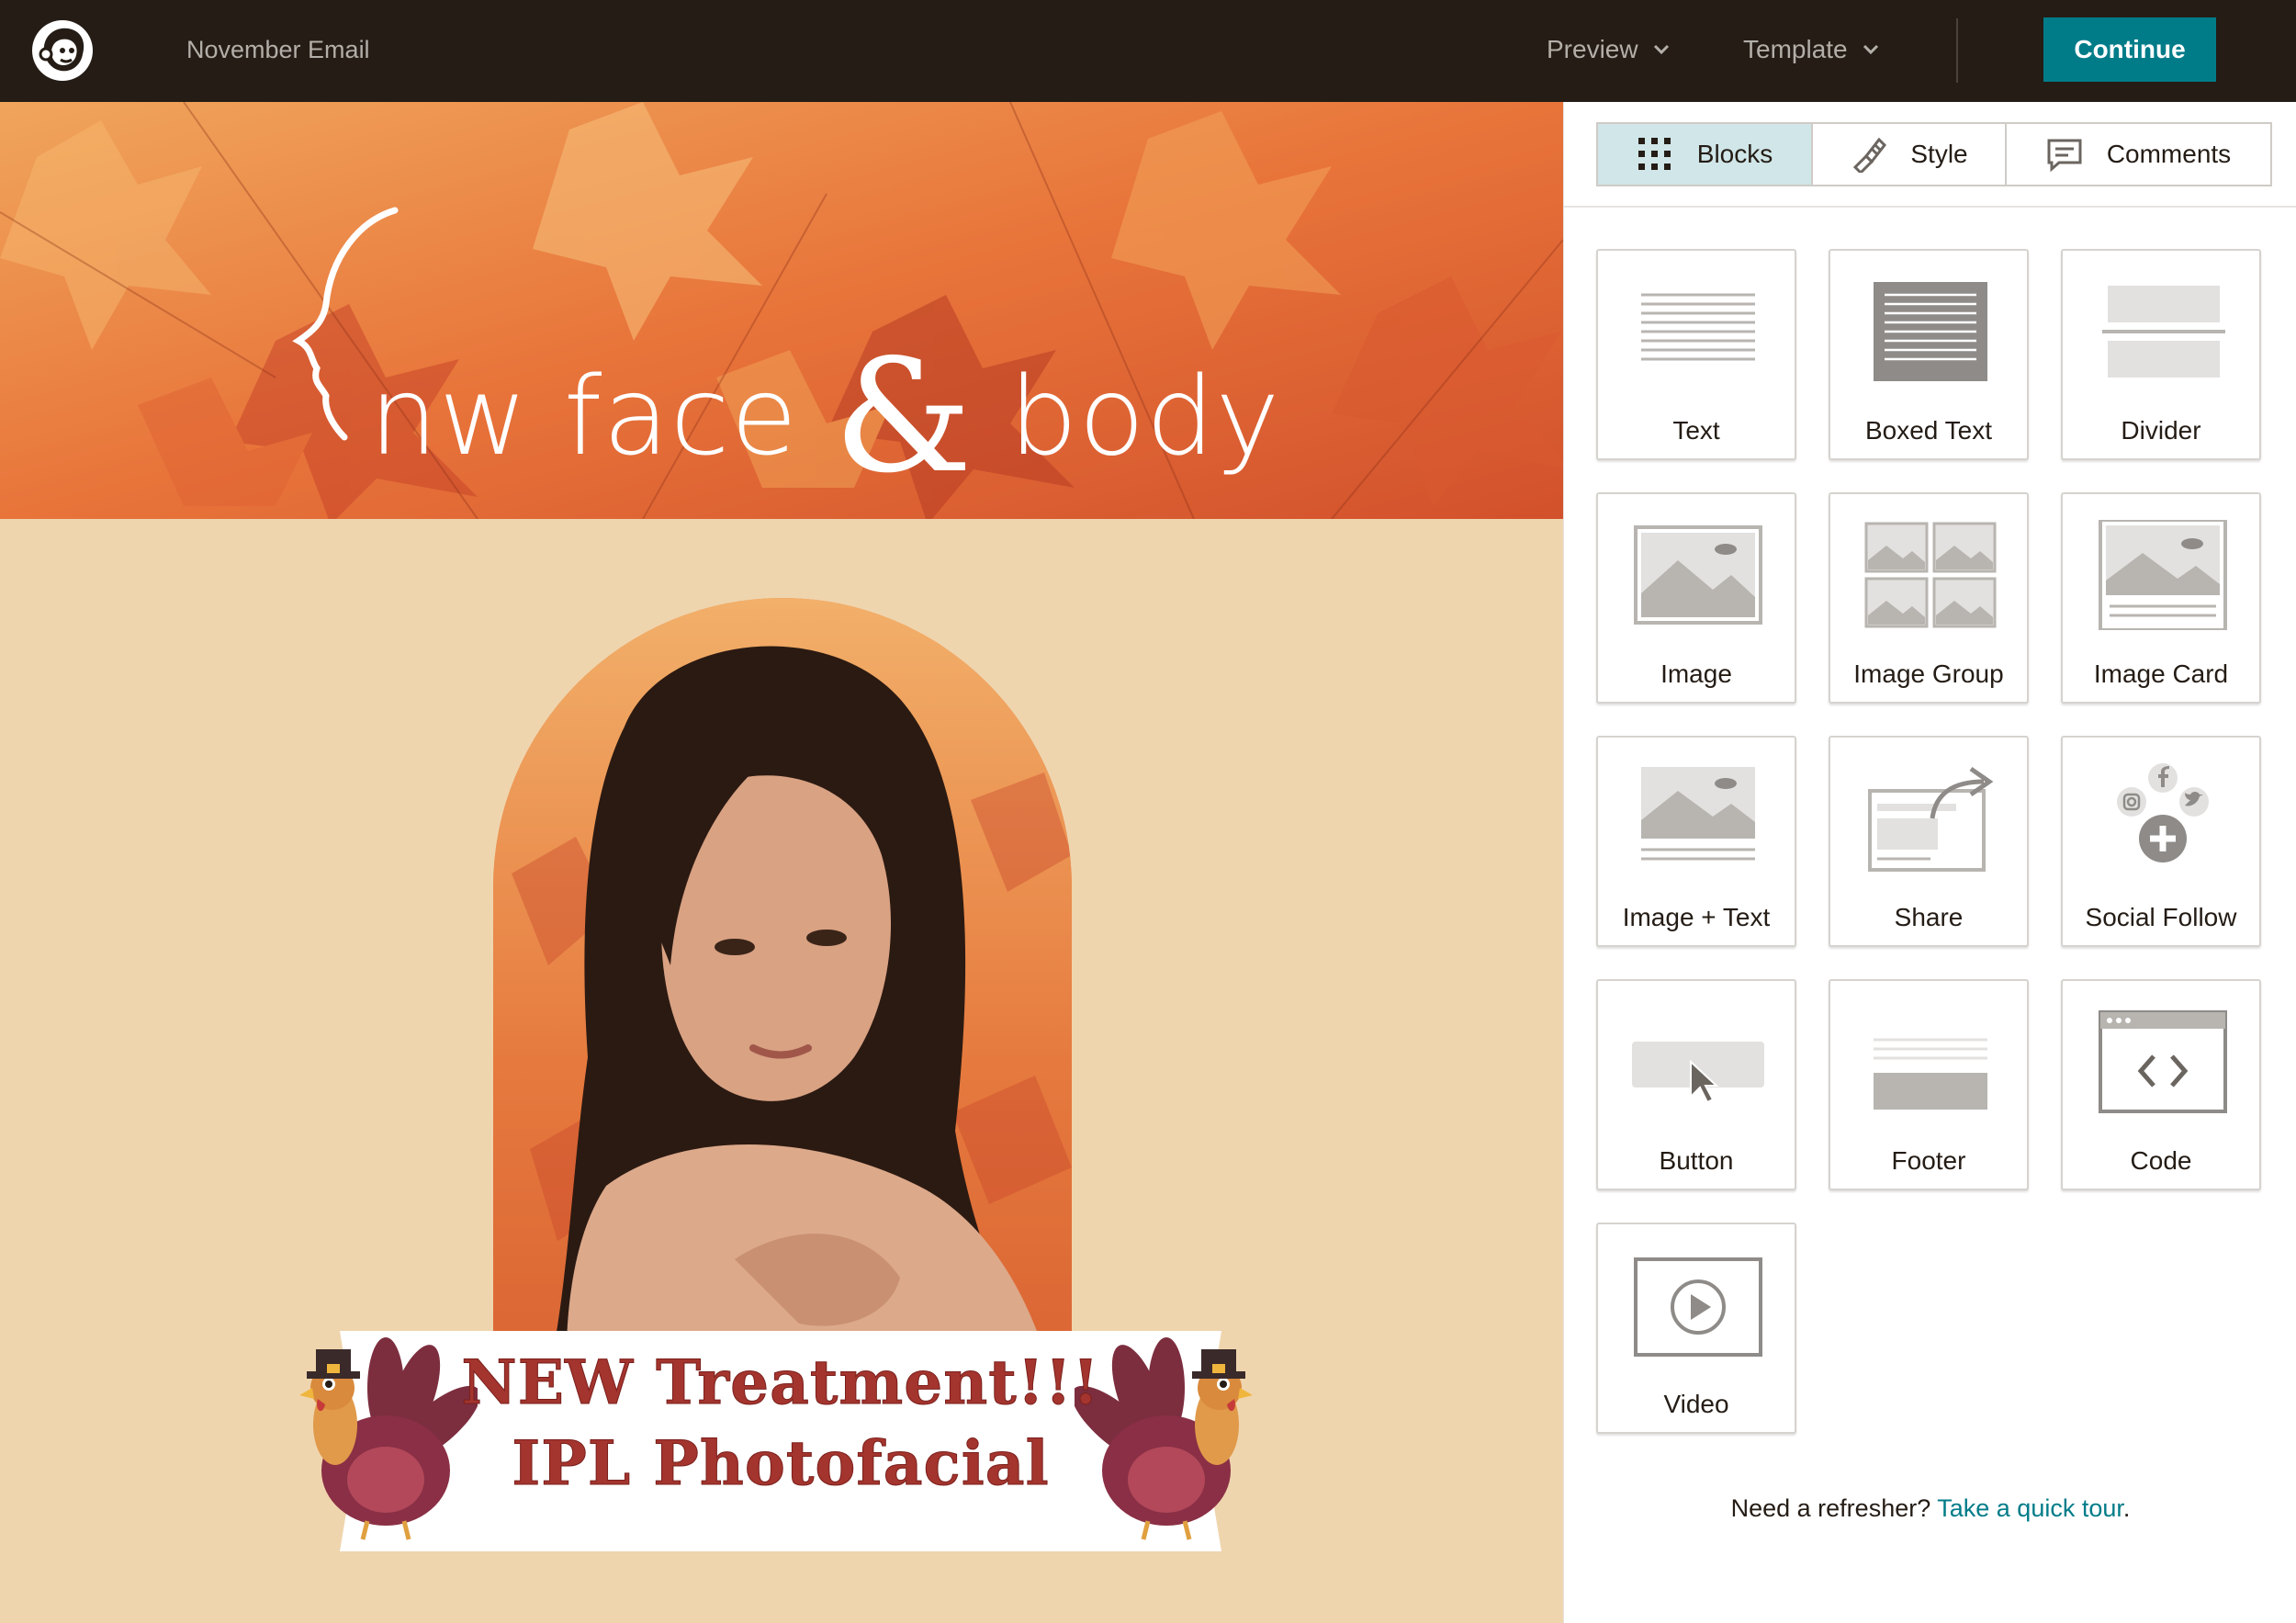  I want to click on brand-ampersand: &, so click(903, 417).